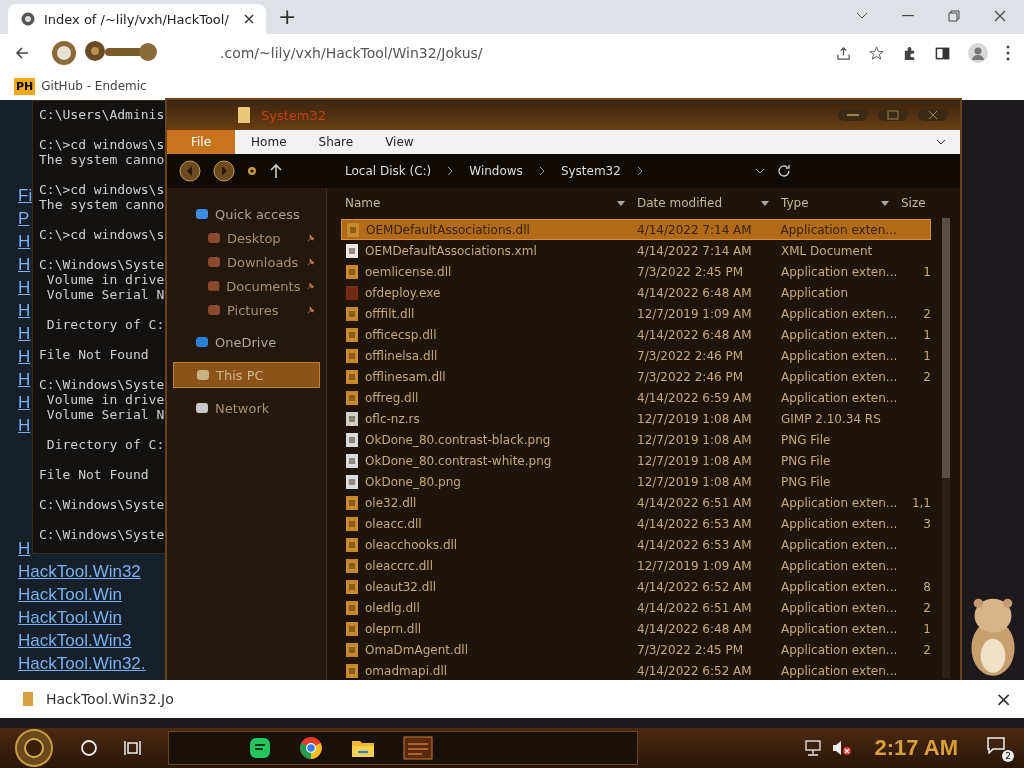  What do you see at coordinates (650, 418) in the screenshot?
I see `file-row: oflc-nz.rs 12/7/2019 1:08 AM GIMP 2.10.34 RS` at bounding box center [650, 418].